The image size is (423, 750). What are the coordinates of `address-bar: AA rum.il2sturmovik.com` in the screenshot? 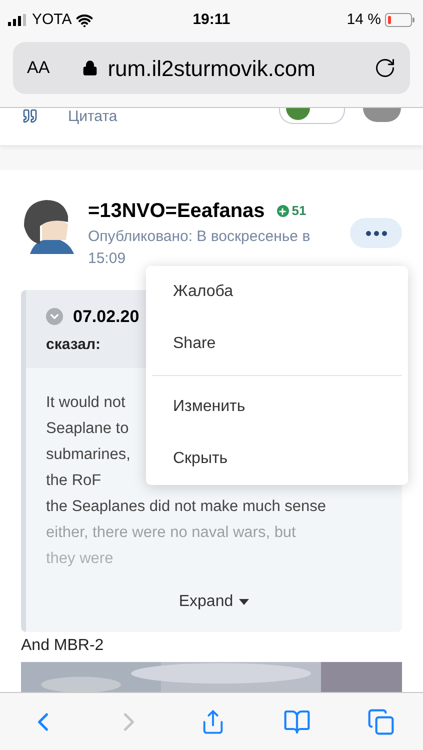 It's located at (211, 68).